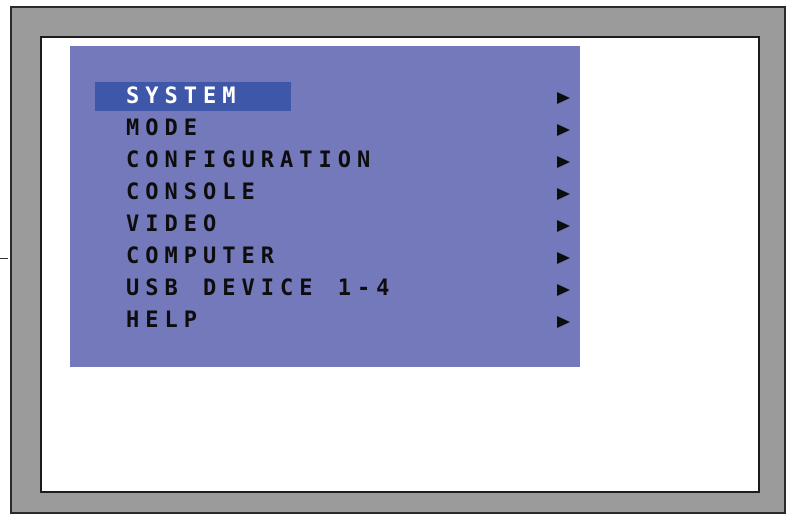  I want to click on menu-item-label: COMPUTER, so click(203, 256).